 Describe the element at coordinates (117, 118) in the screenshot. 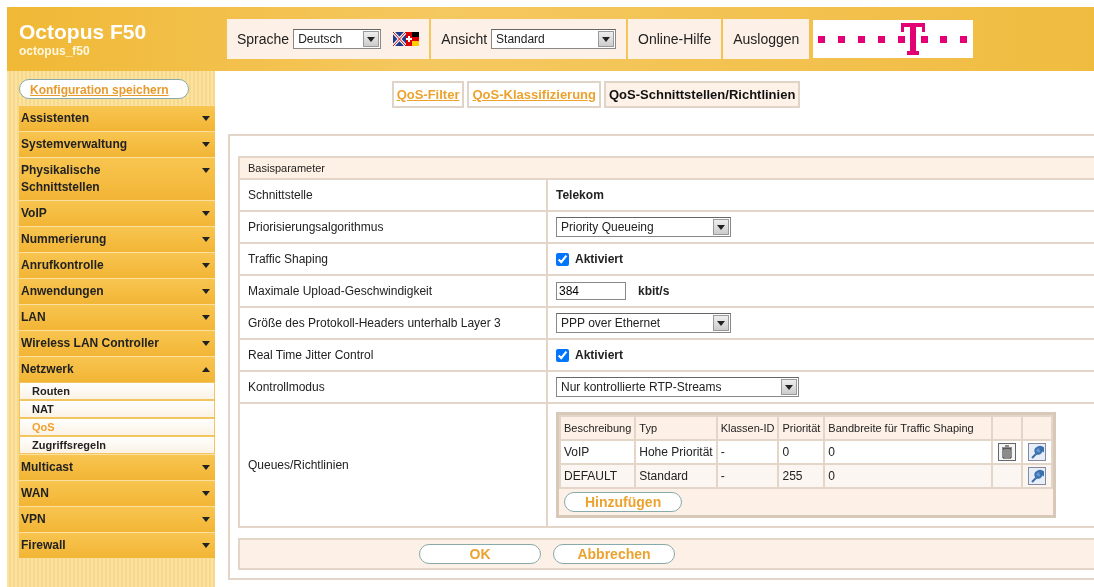

I see `sidebar-item: Assistenten` at that location.